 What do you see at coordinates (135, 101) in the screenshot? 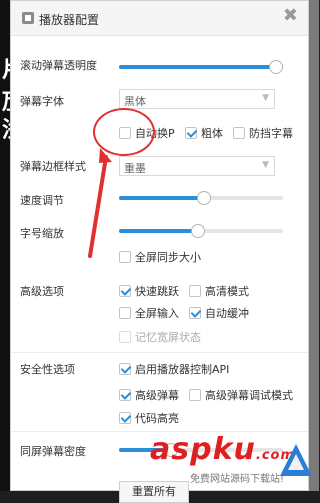
I see `font-select-value: 黑体` at bounding box center [135, 101].